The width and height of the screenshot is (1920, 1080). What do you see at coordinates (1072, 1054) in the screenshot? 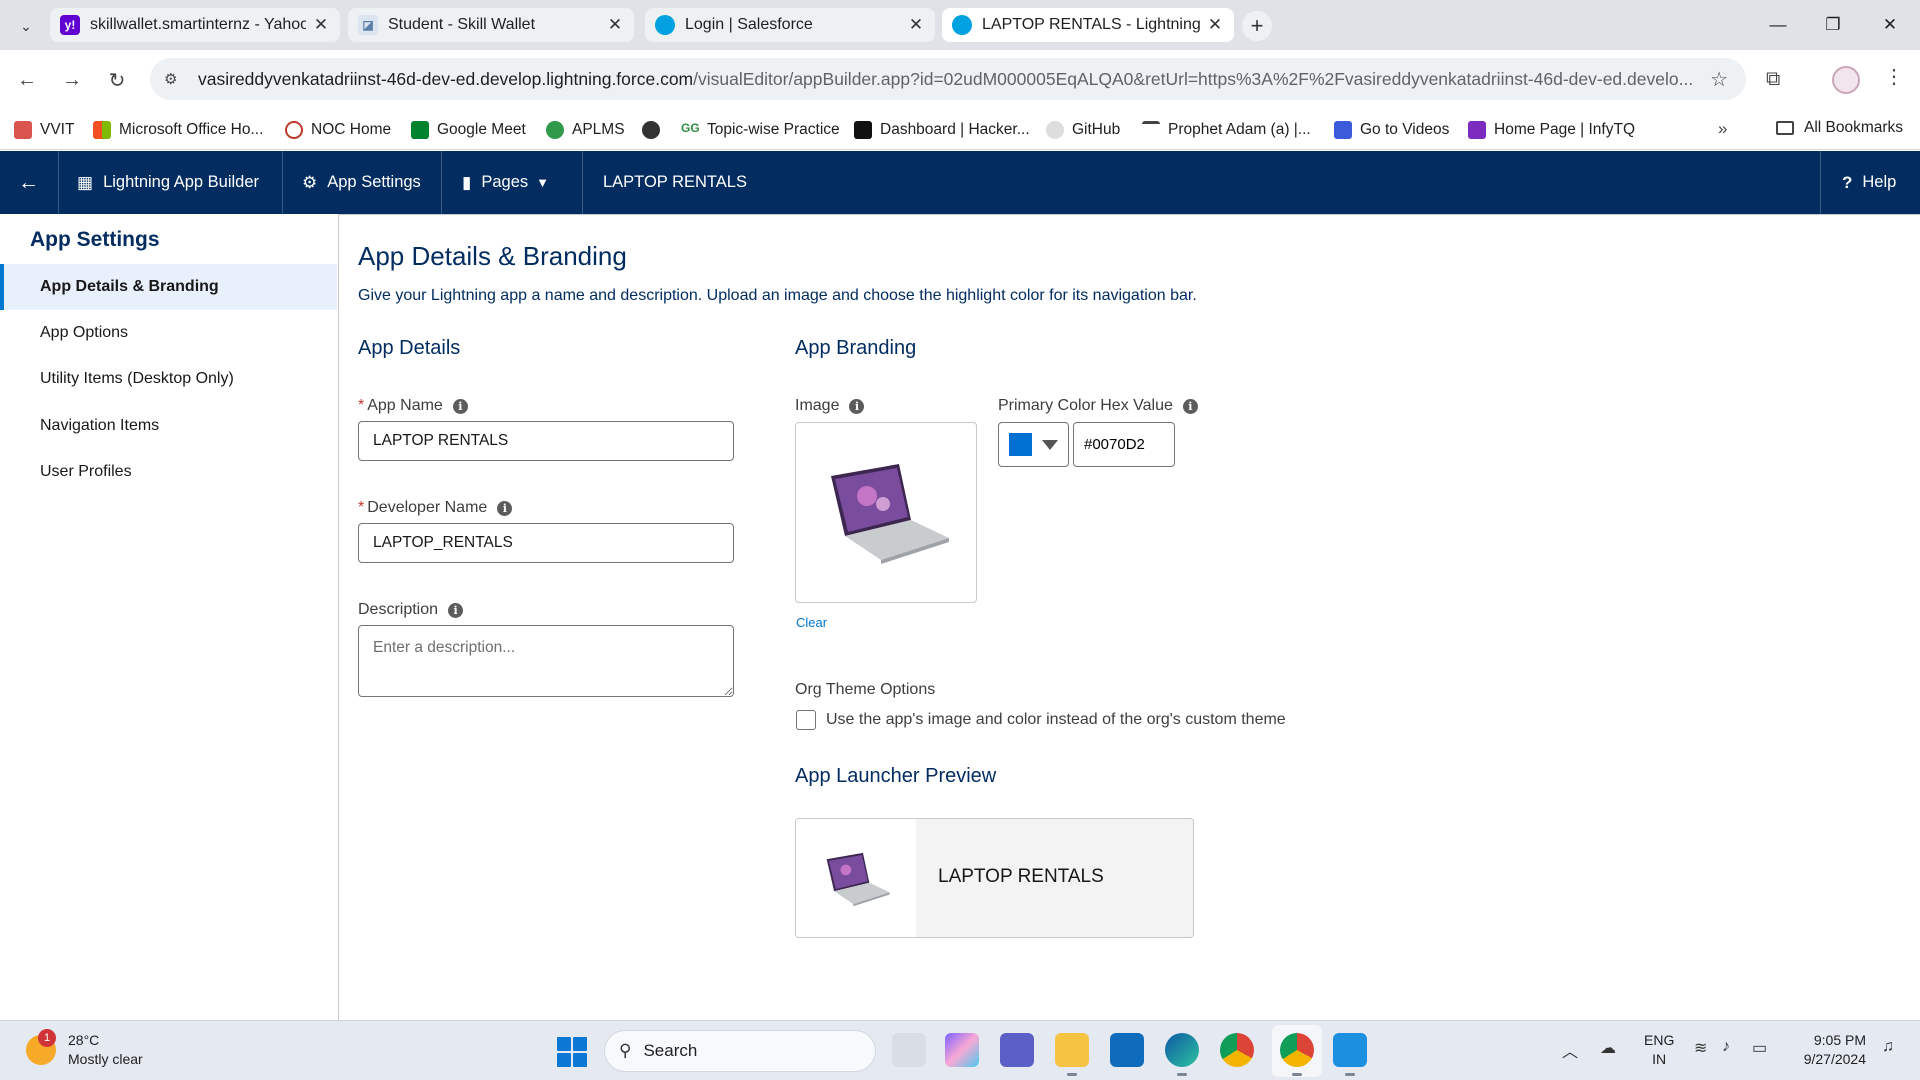
I see `file-explorer-icon` at bounding box center [1072, 1054].